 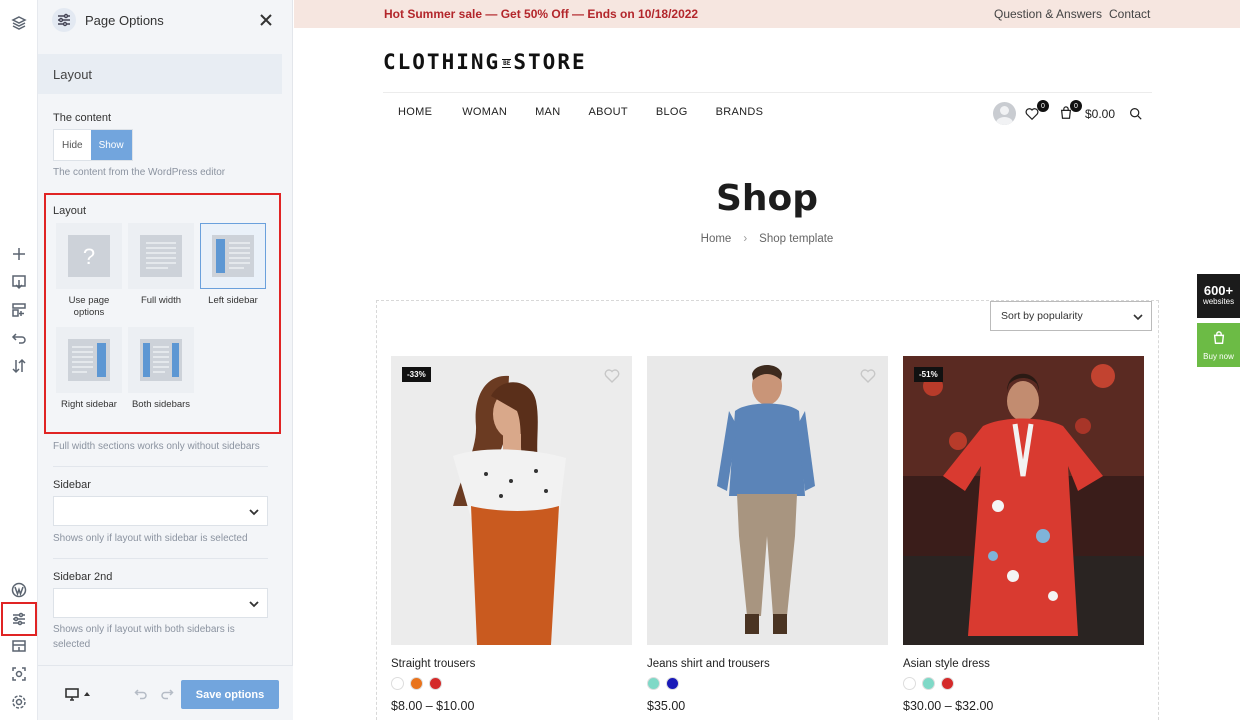 What do you see at coordinates (19, 23) in the screenshot?
I see `layers-icon` at bounding box center [19, 23].